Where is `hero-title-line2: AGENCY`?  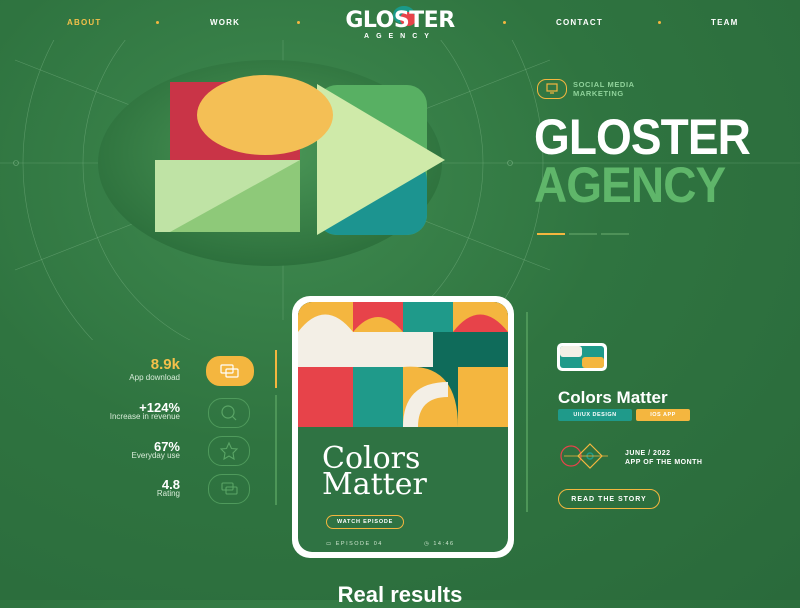 hero-title-line2: AGENCY is located at coordinates (630, 185).